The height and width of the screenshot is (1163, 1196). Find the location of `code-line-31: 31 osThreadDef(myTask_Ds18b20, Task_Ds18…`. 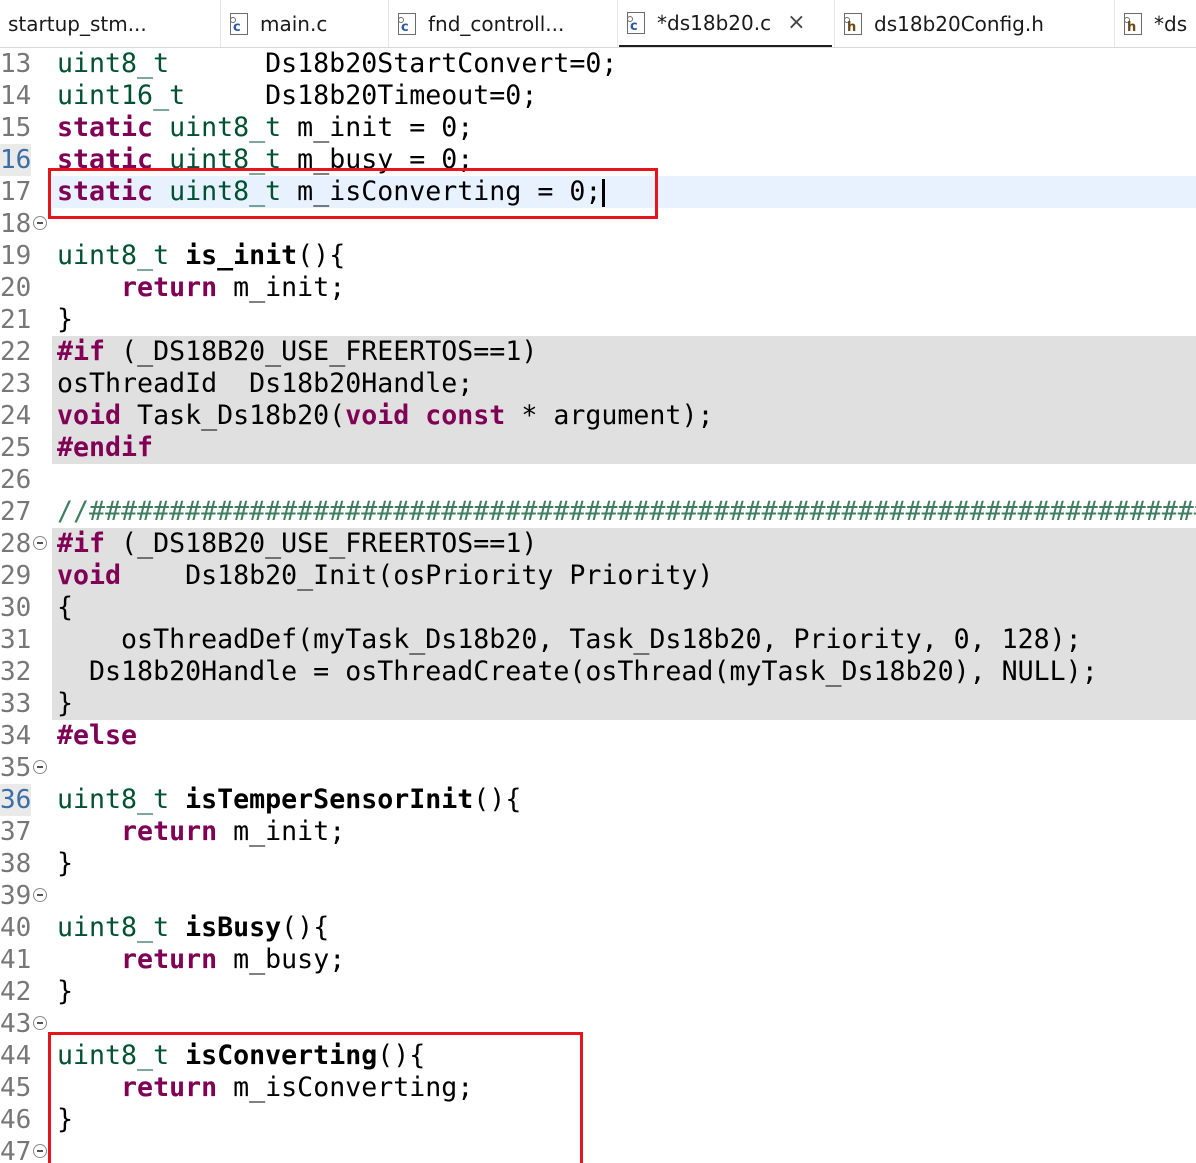

code-line-31: 31 osThreadDef(myTask_Ds18b20, Task_Ds18… is located at coordinates (598, 640).